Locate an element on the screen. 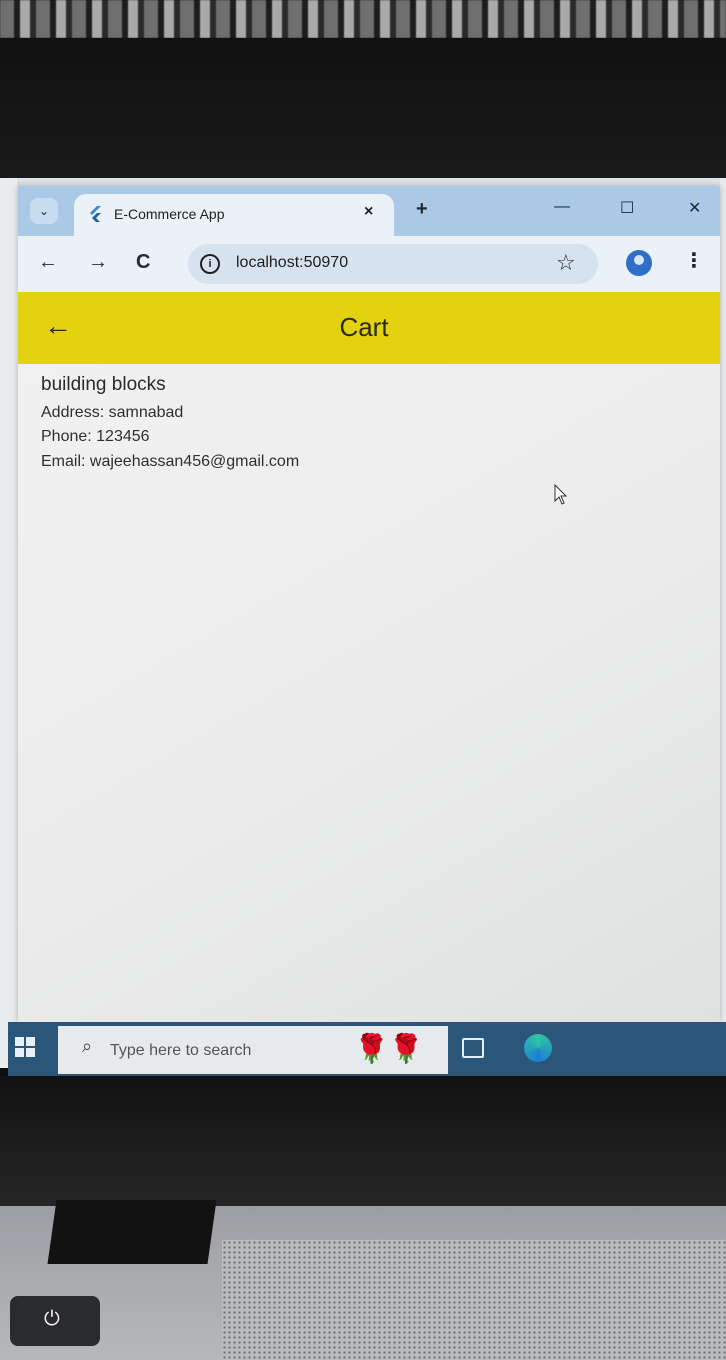 This screenshot has width=726, height=1360. shop-name: building blocks is located at coordinates (103, 384).